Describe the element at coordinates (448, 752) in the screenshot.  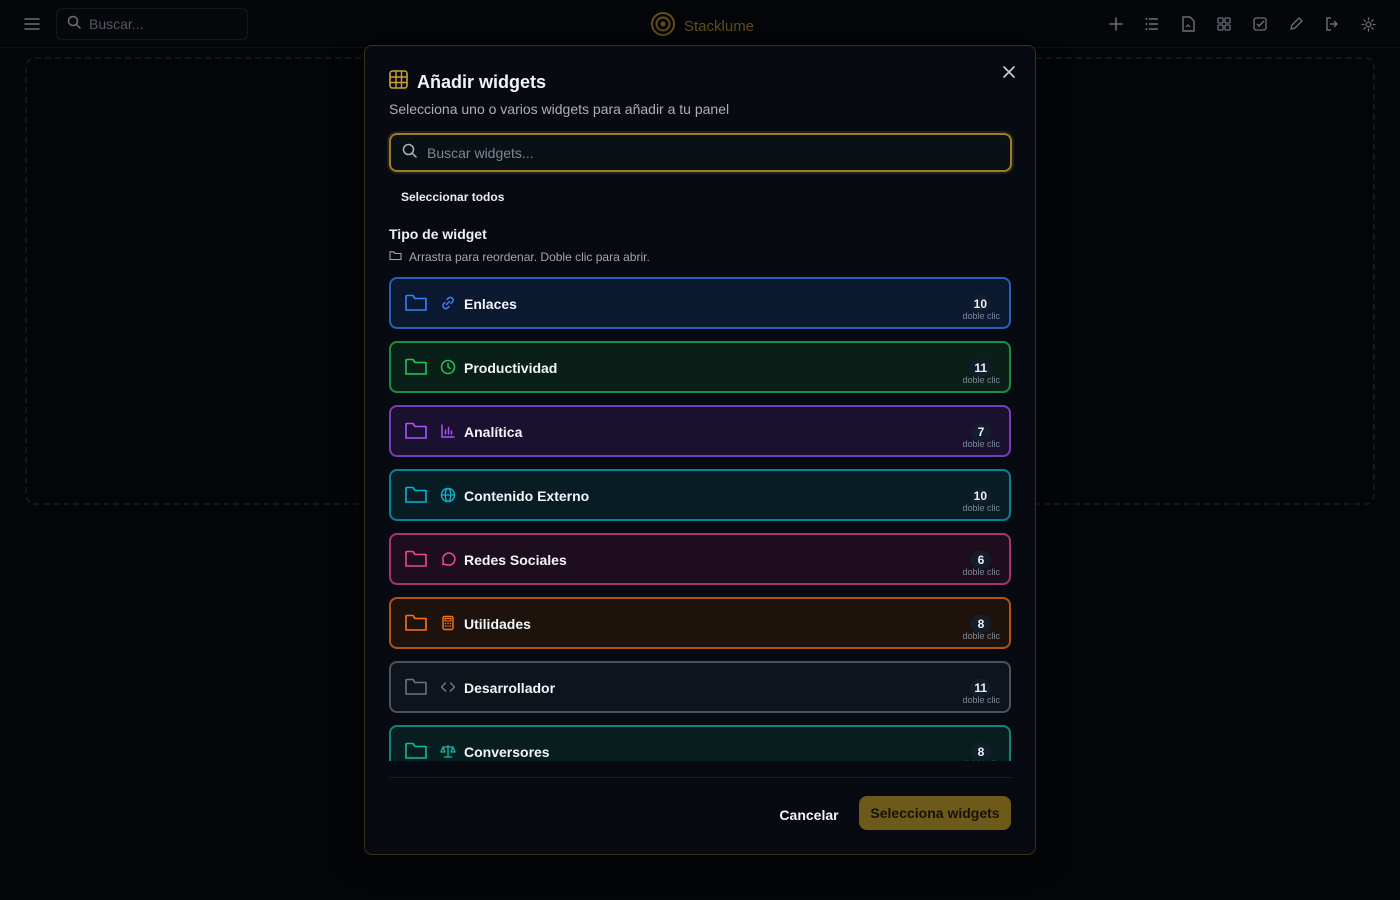
I see `scale-icon` at that location.